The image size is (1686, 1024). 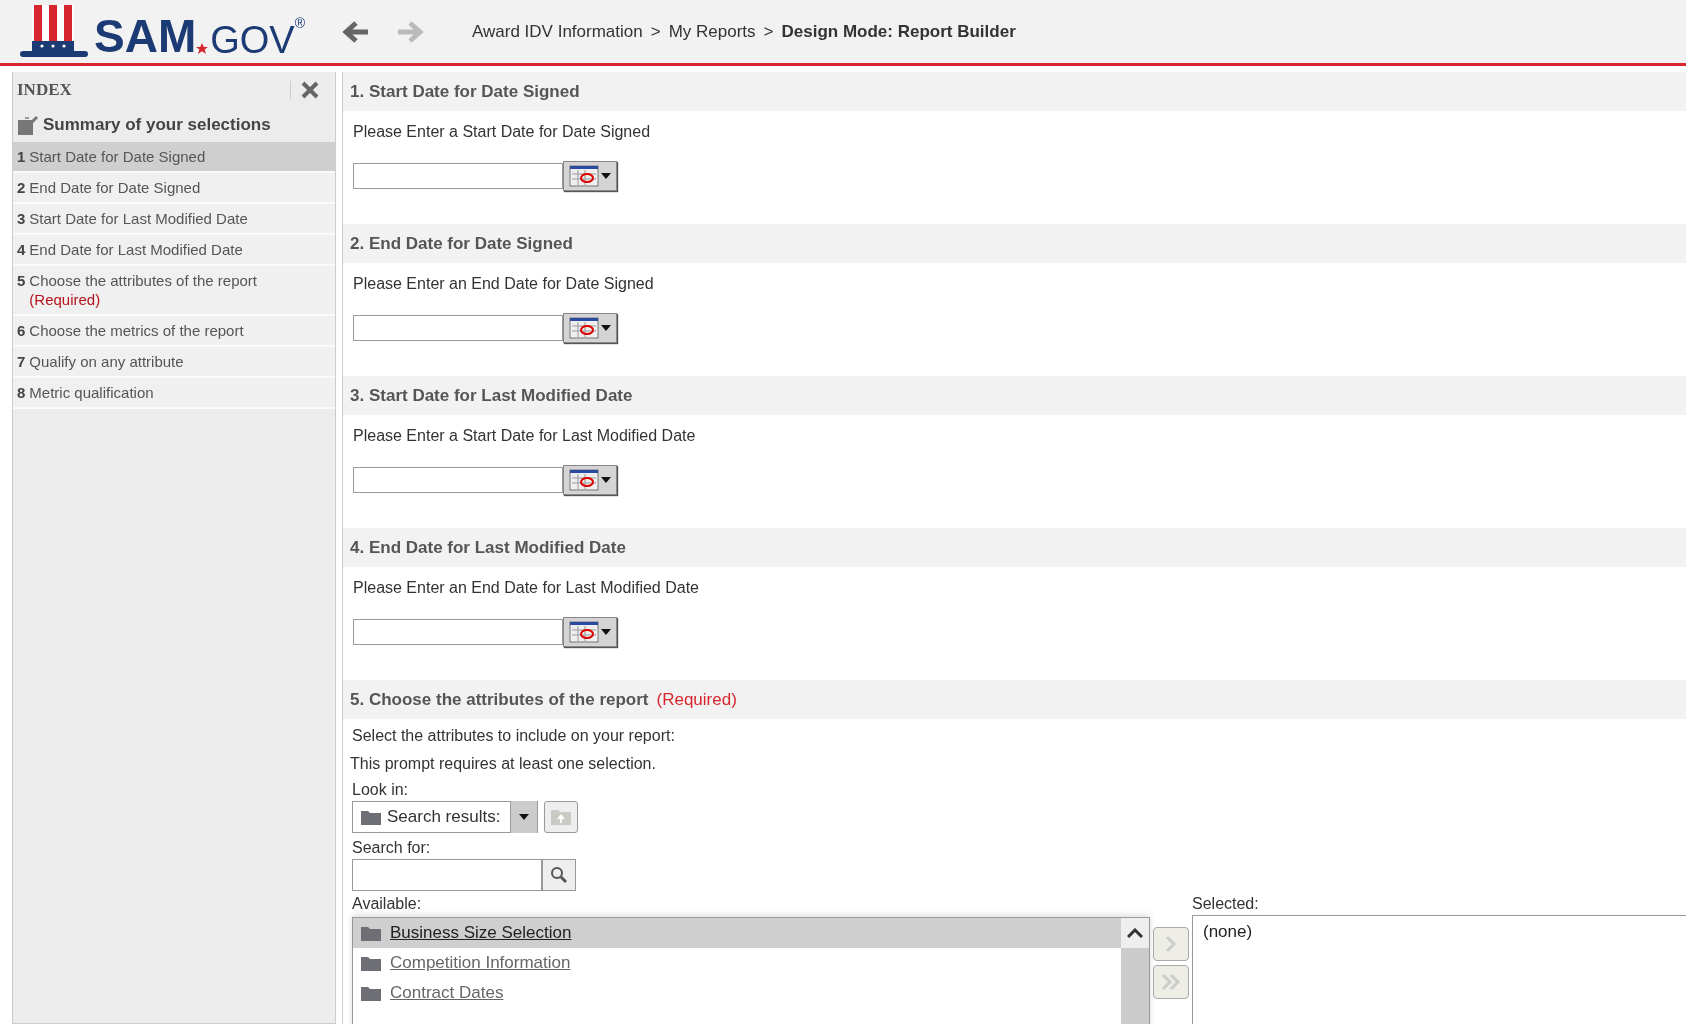 What do you see at coordinates (157, 125) in the screenshot?
I see `summary-link: Summary of your selections` at bounding box center [157, 125].